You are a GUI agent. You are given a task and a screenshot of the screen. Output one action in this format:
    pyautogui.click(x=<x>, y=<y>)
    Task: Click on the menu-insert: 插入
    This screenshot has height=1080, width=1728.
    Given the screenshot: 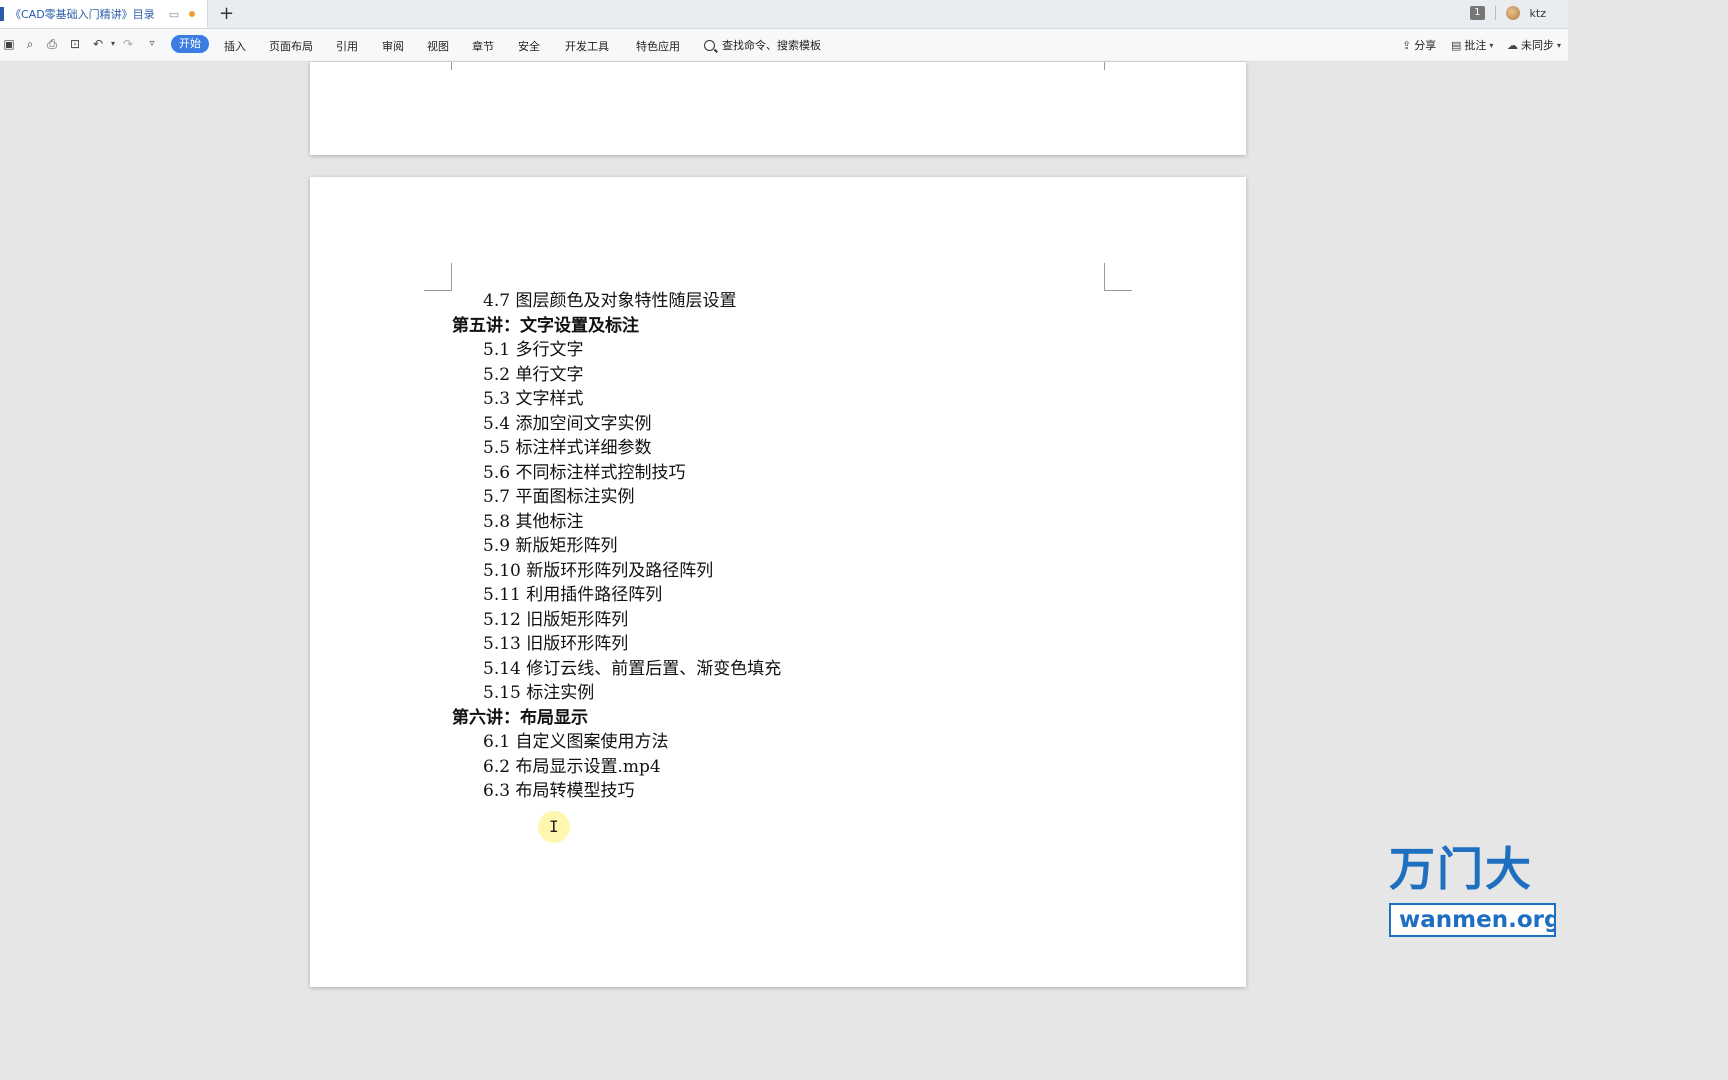 What is the action you would take?
    pyautogui.click(x=235, y=46)
    